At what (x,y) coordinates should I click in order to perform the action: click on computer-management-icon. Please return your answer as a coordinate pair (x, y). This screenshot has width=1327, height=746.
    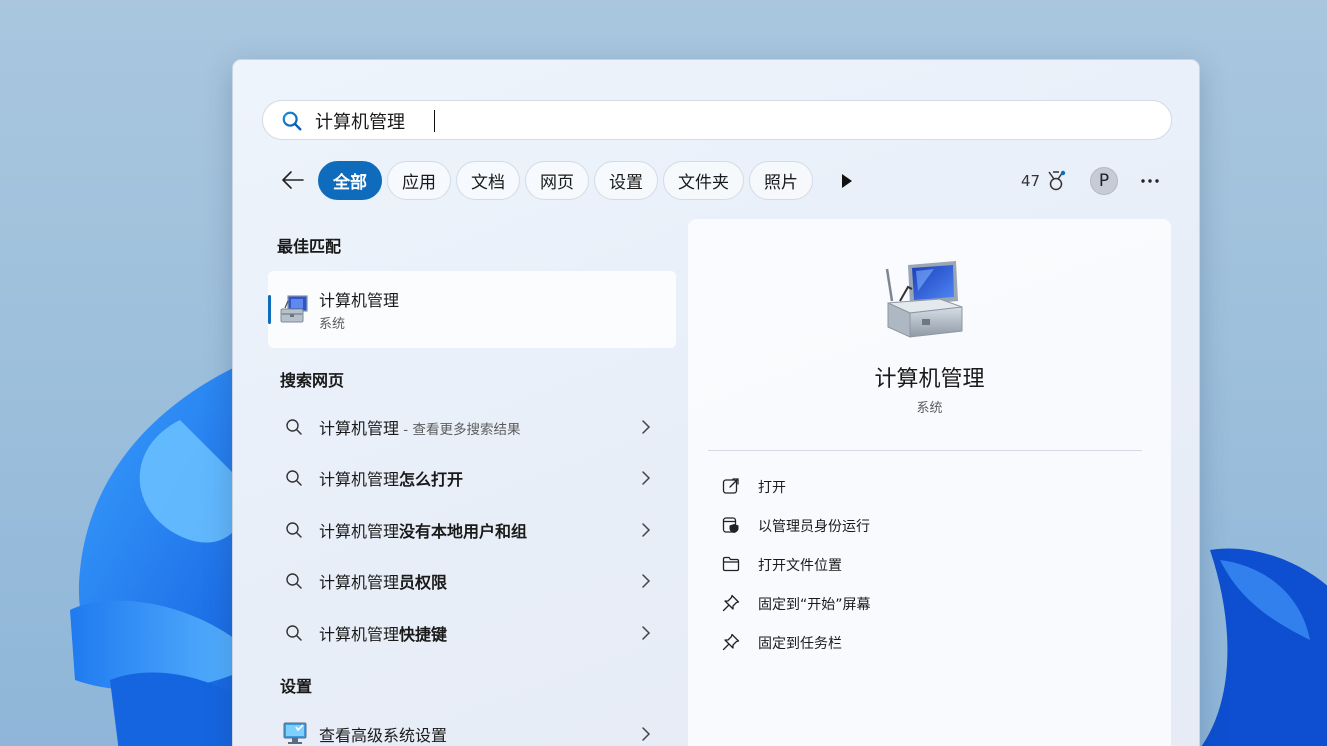
    Looking at the image, I should click on (294, 309).